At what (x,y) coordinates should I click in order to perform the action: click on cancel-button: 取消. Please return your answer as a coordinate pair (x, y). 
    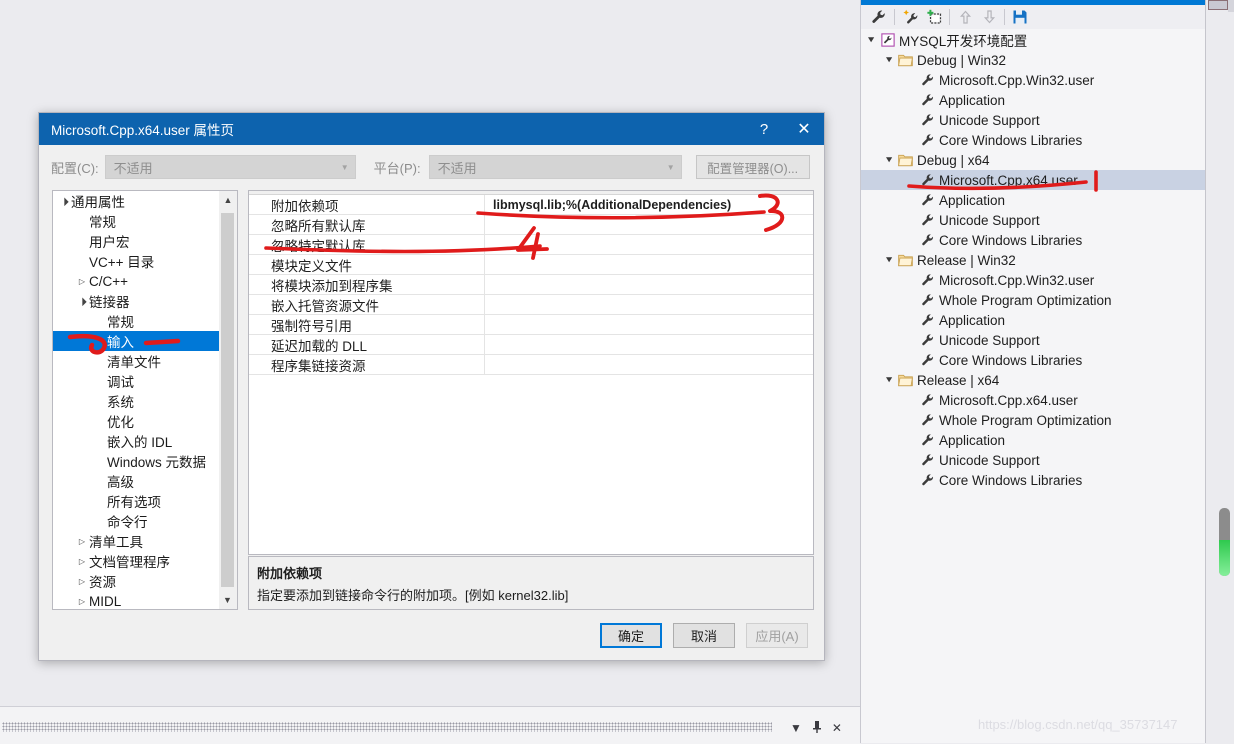
    Looking at the image, I should click on (704, 635).